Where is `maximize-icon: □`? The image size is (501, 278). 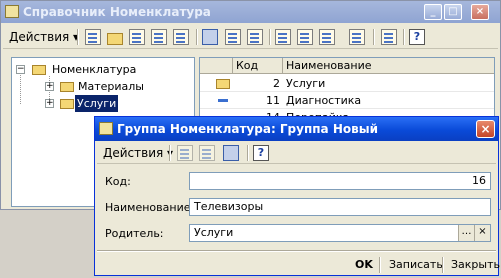 maximize-icon: □ is located at coordinates (453, 12).